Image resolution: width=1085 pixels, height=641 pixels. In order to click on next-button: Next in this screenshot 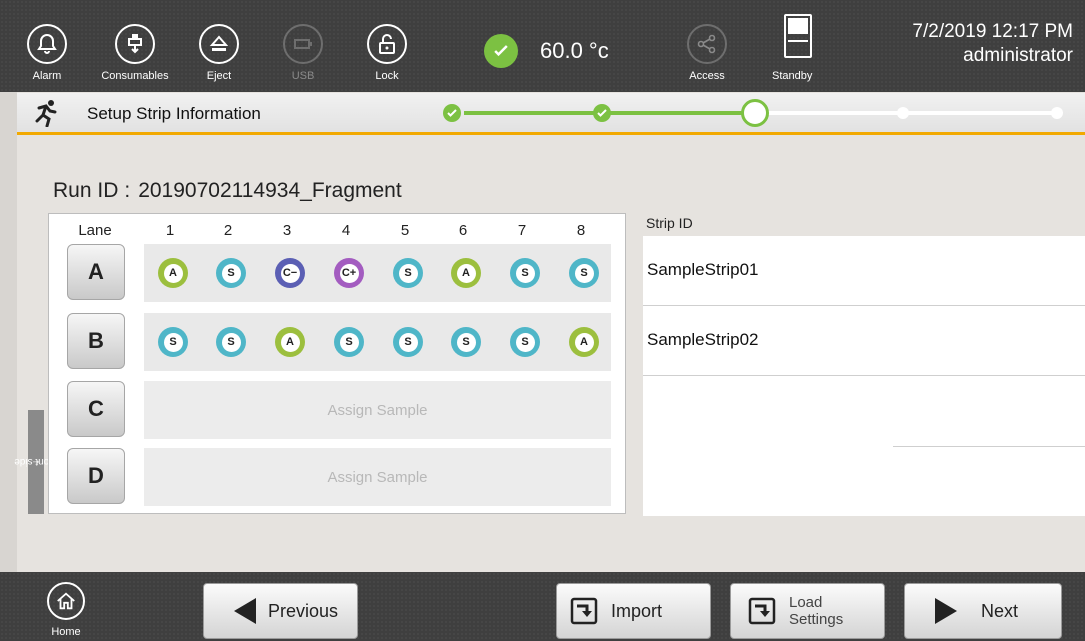, I will do `click(983, 611)`.